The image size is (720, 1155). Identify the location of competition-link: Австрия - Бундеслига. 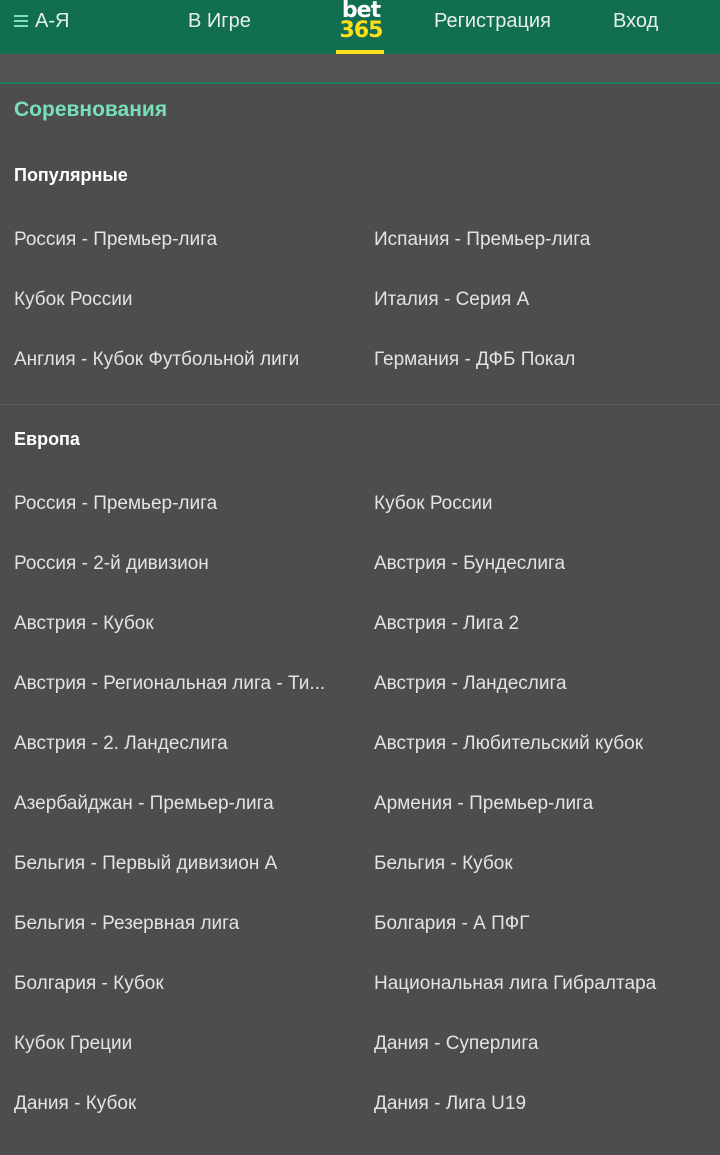
(539, 564).